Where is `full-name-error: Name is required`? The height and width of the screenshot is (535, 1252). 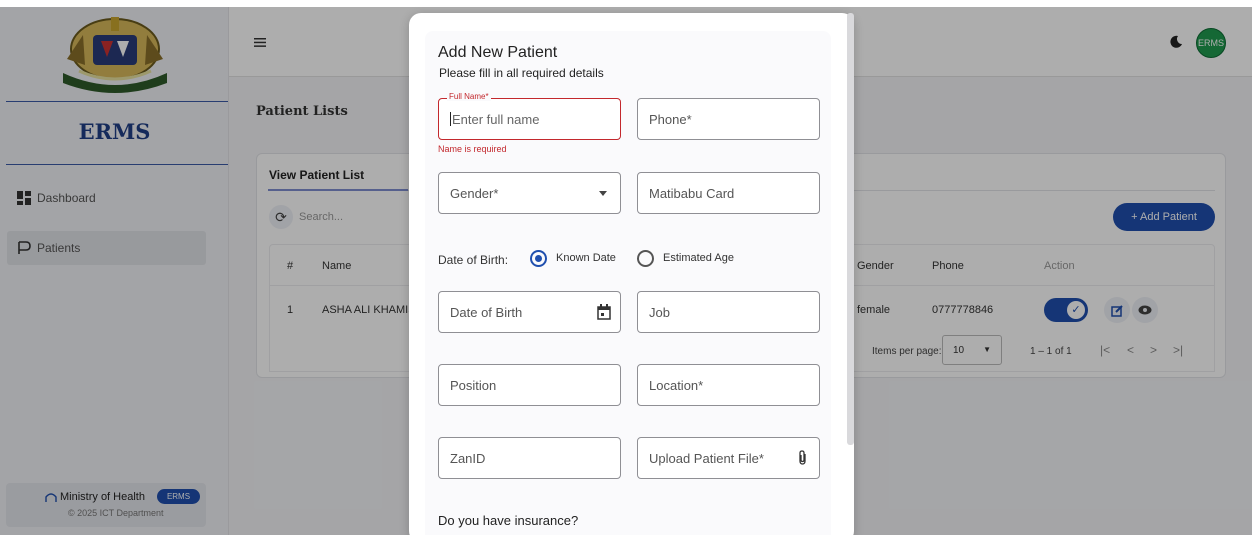
full-name-error: Name is required is located at coordinates (472, 149).